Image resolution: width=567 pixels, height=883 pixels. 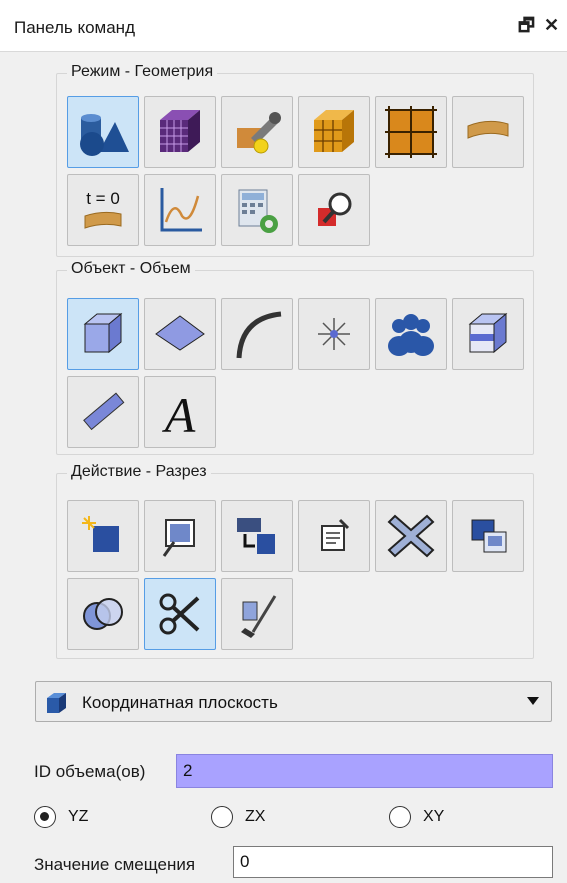 I want to click on cleanup-icon, so click(x=259, y=616).